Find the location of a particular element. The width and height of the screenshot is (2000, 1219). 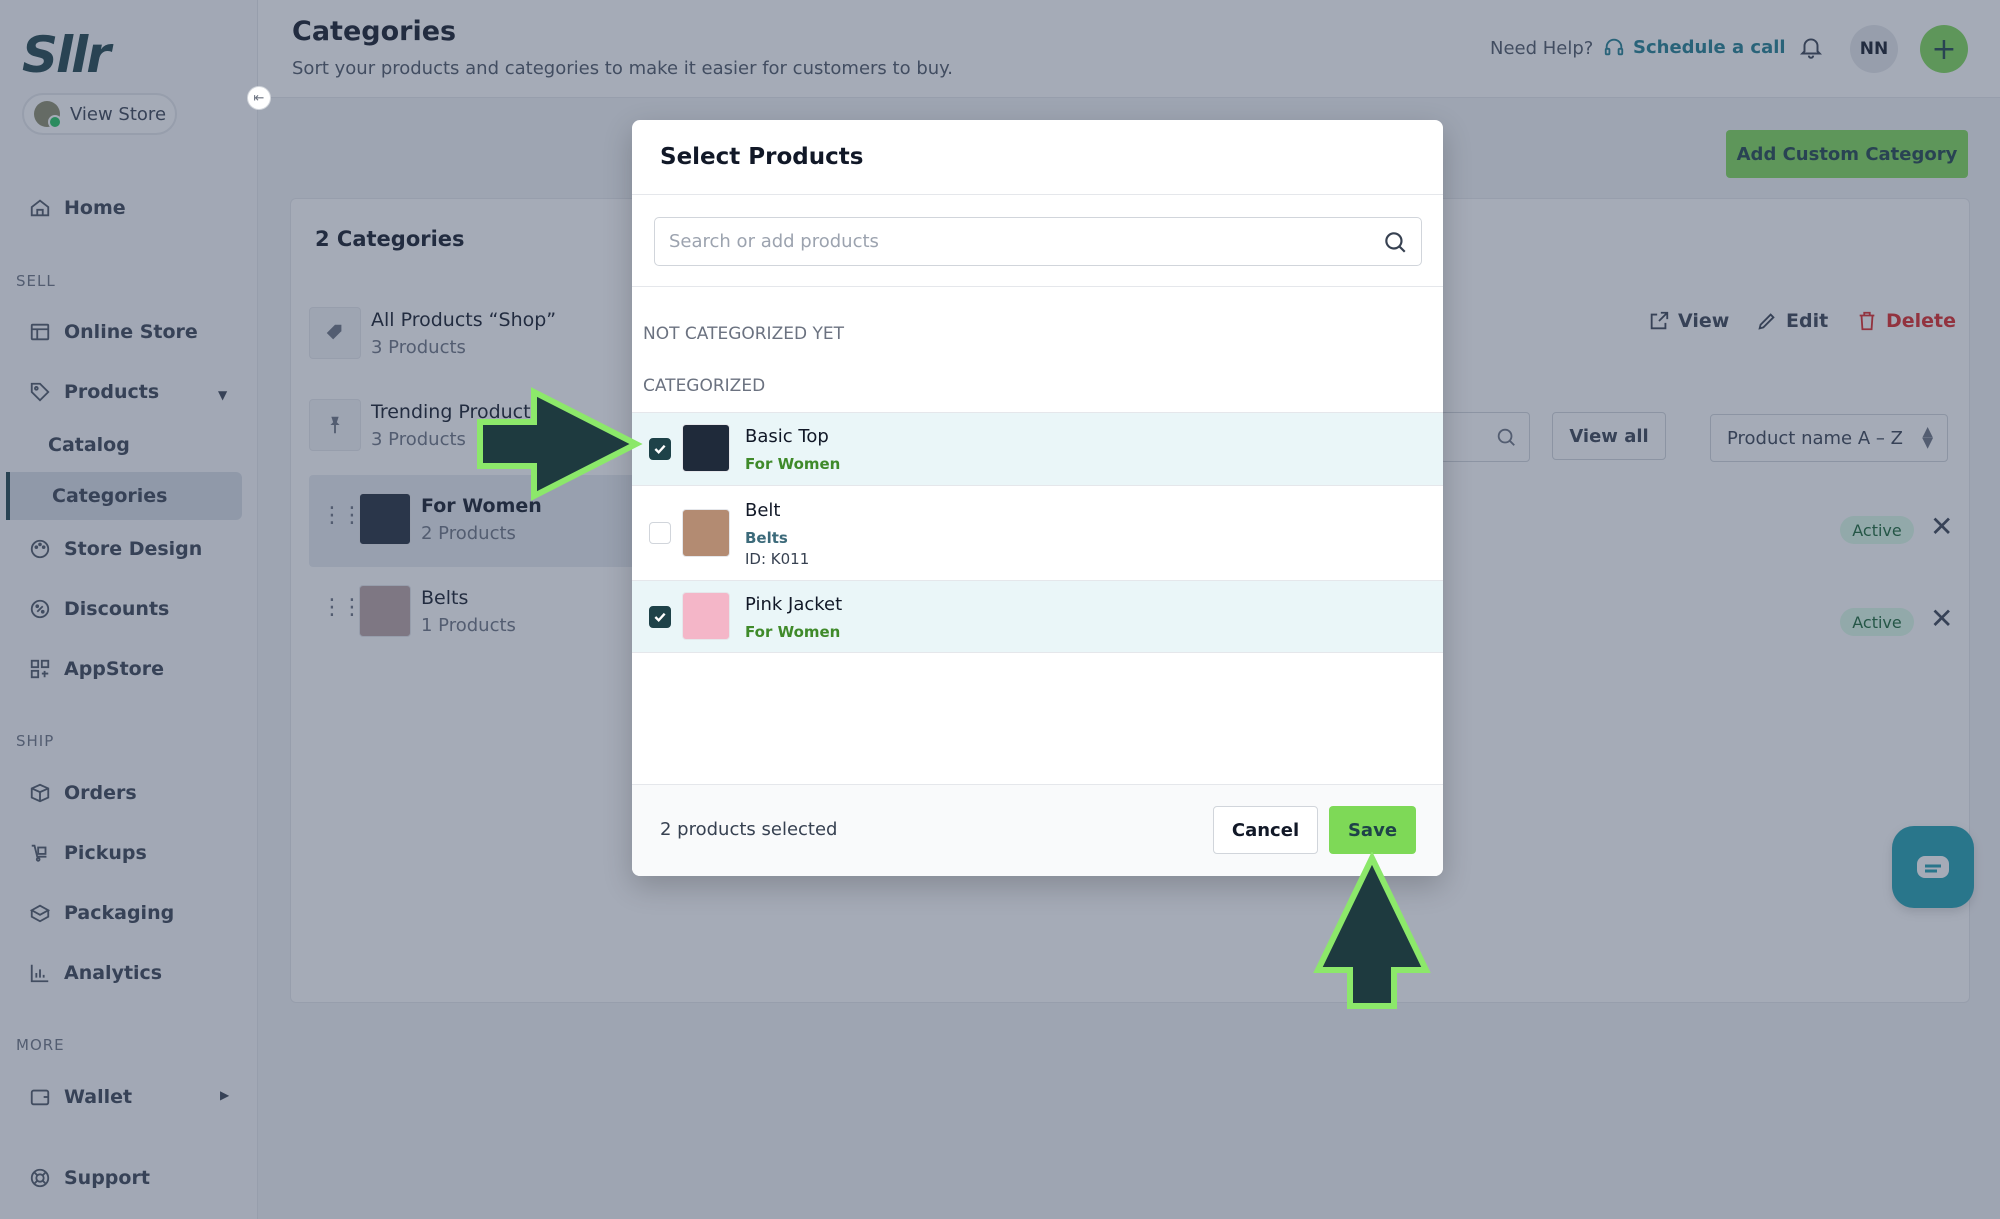

search-icon is located at coordinates (1395, 242).